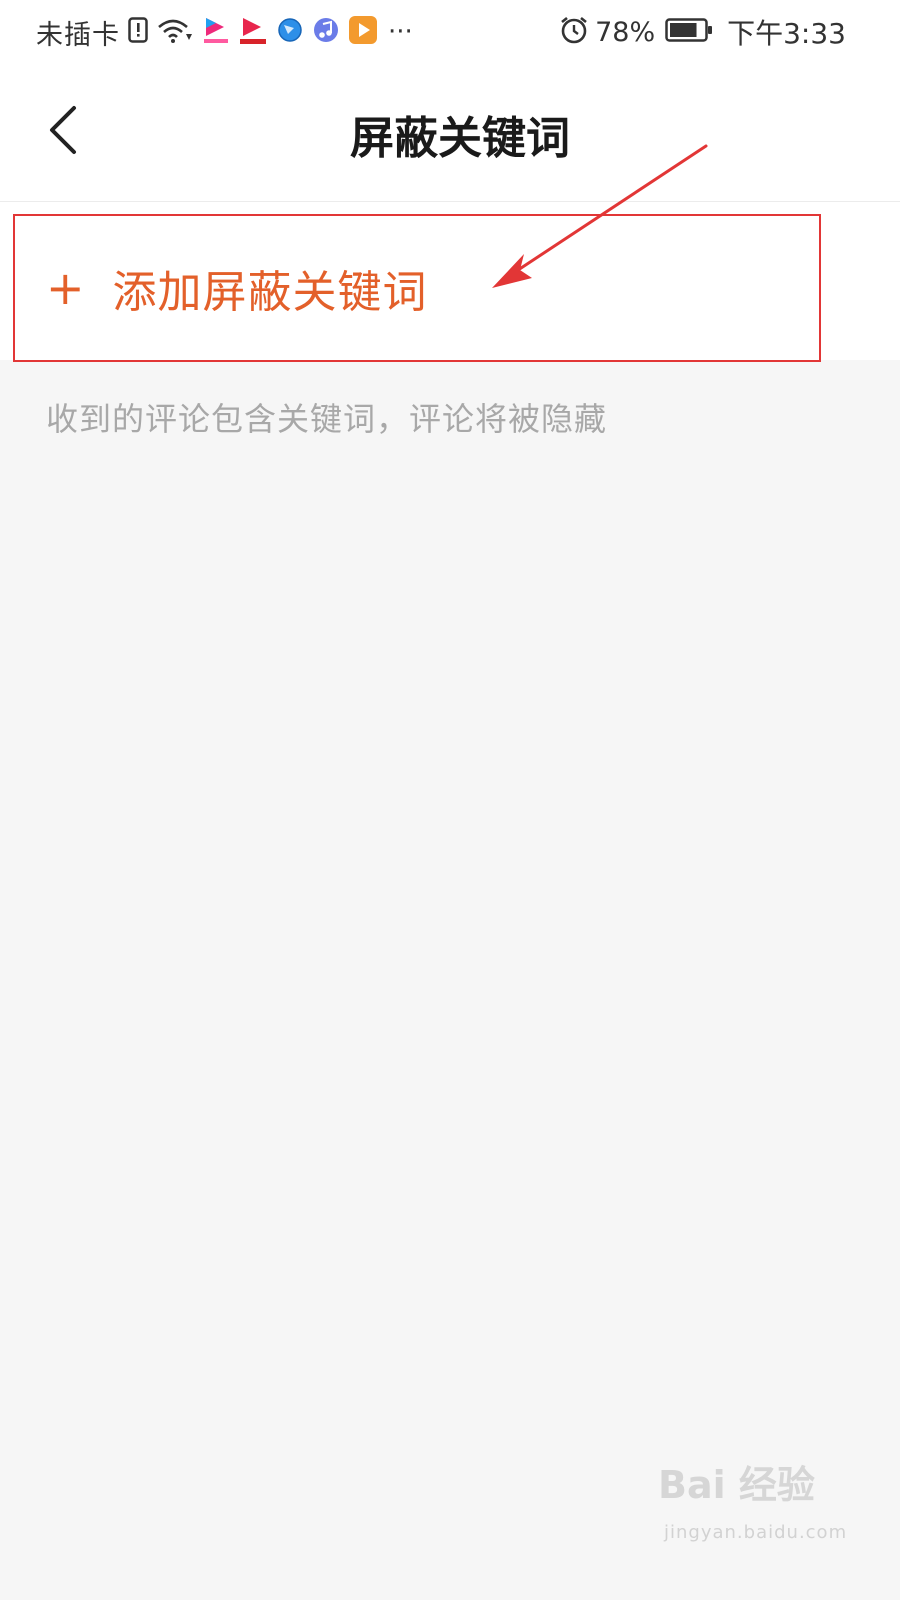  What do you see at coordinates (786, 33) in the screenshot?
I see `clock-time: 下午3:33` at bounding box center [786, 33].